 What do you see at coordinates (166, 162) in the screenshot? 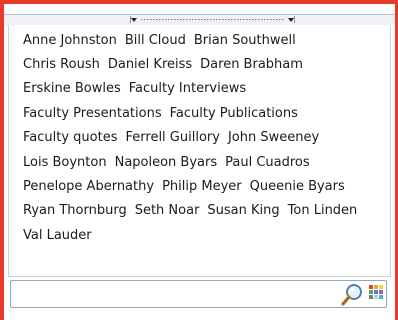
I see `tag-link: Napoleon Byars` at bounding box center [166, 162].